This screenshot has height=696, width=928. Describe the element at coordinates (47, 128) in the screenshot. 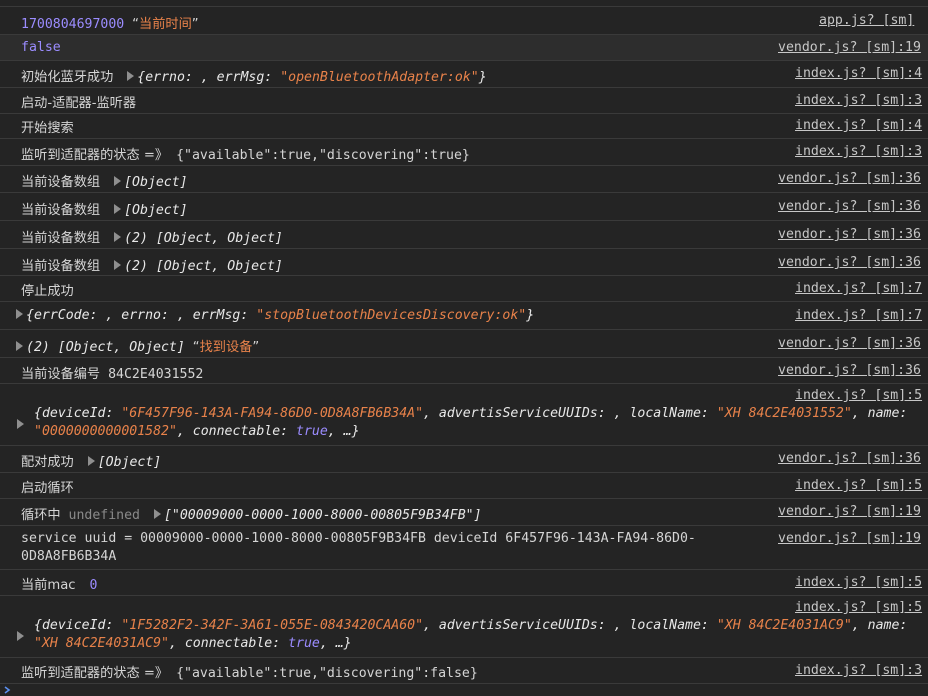

I see `log-message: 开始搜索` at that location.